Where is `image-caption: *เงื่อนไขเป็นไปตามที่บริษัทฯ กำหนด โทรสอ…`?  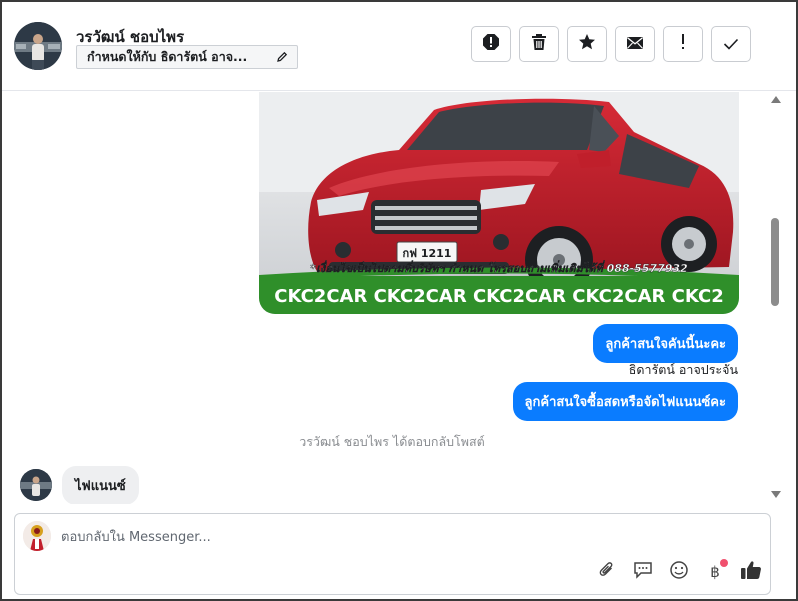
image-caption: *เงื่อนไขเป็นไปตามที่บริษัทฯ กำหนด โทรสอ… is located at coordinates (499, 267).